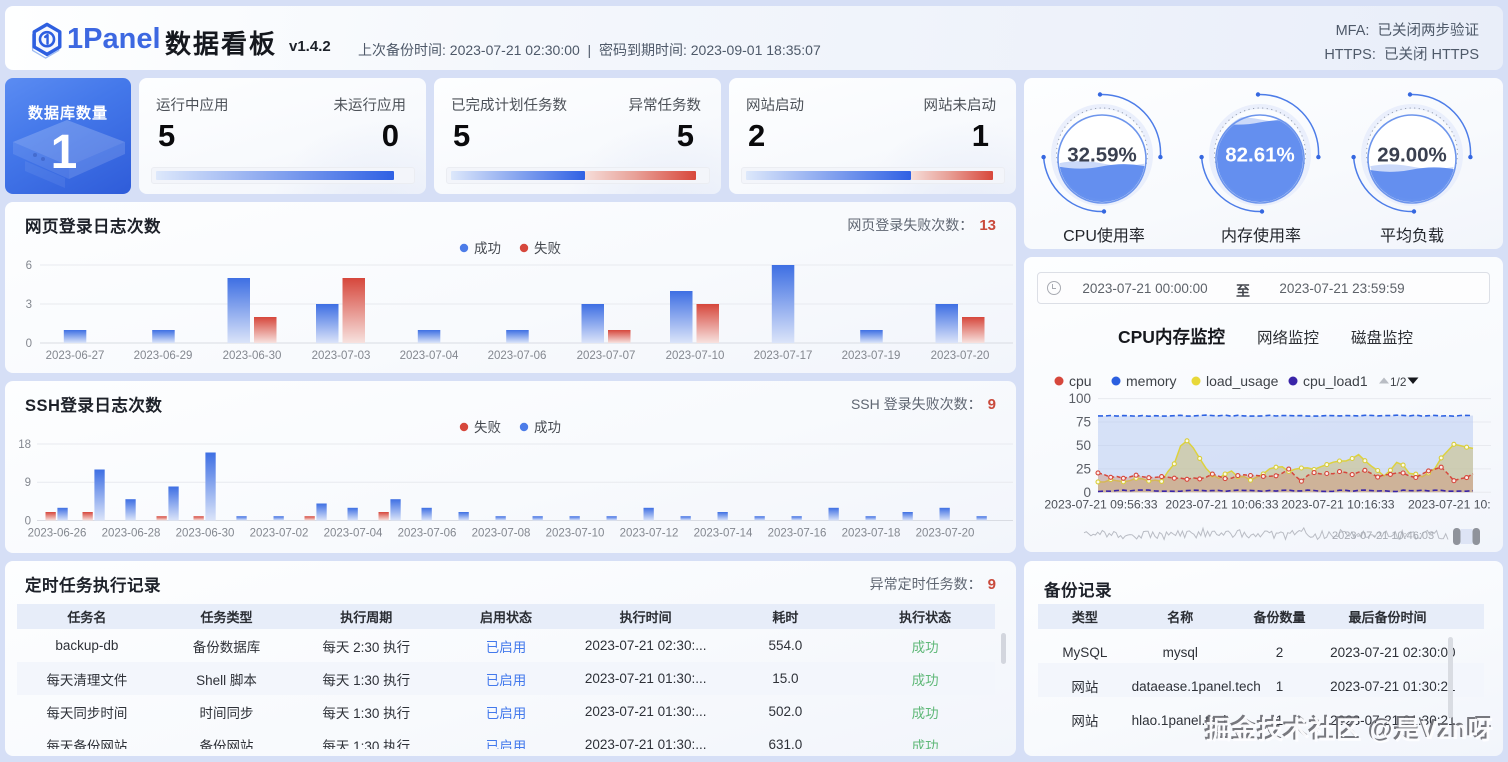 The height and width of the screenshot is (762, 1508). I want to click on svg-text: cpu_load1, so click(1335, 381).